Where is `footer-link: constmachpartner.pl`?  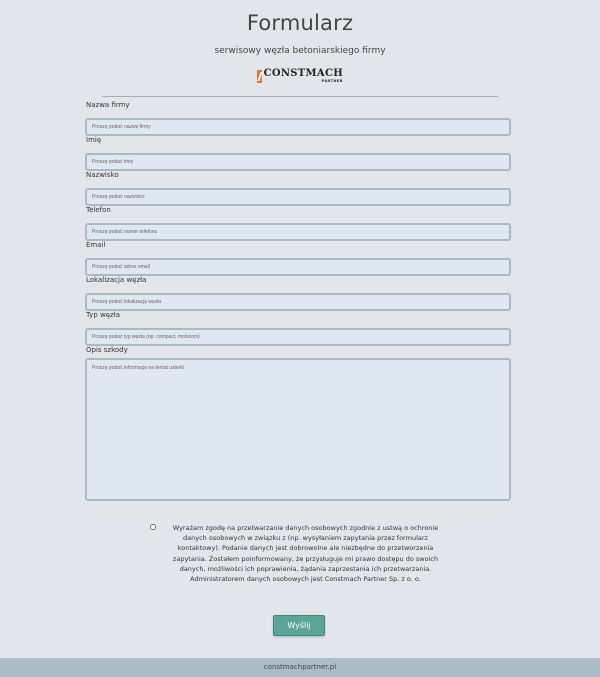
footer-link: constmachpartner.pl is located at coordinates (300, 667).